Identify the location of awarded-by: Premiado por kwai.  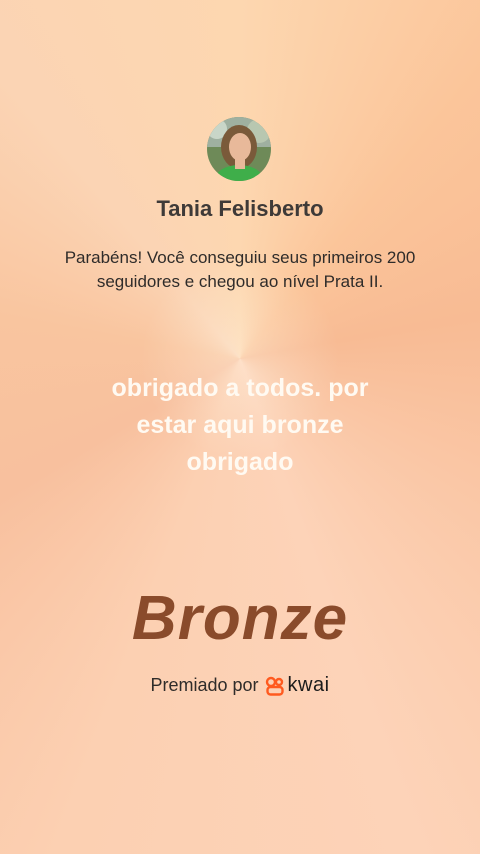
(240, 685).